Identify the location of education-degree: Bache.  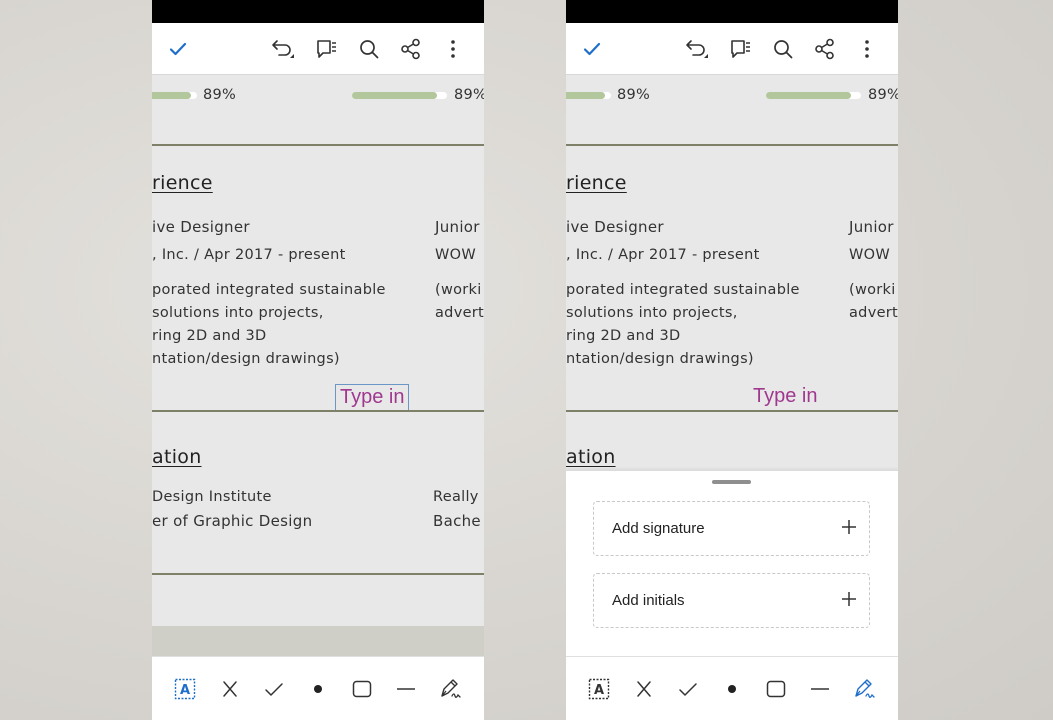
(457, 521).